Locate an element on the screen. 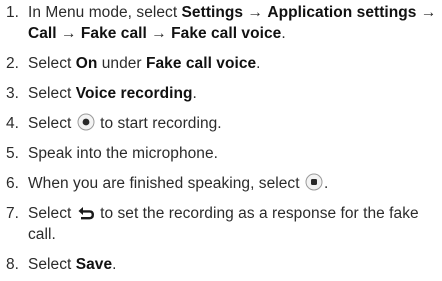 The image size is (442, 281). step-text-plain: Speak into the microphone. is located at coordinates (123, 153).